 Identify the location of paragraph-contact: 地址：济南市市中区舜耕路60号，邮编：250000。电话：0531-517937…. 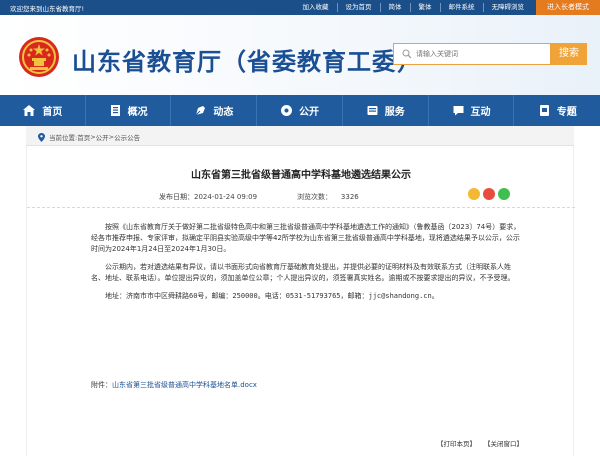
(272, 296).